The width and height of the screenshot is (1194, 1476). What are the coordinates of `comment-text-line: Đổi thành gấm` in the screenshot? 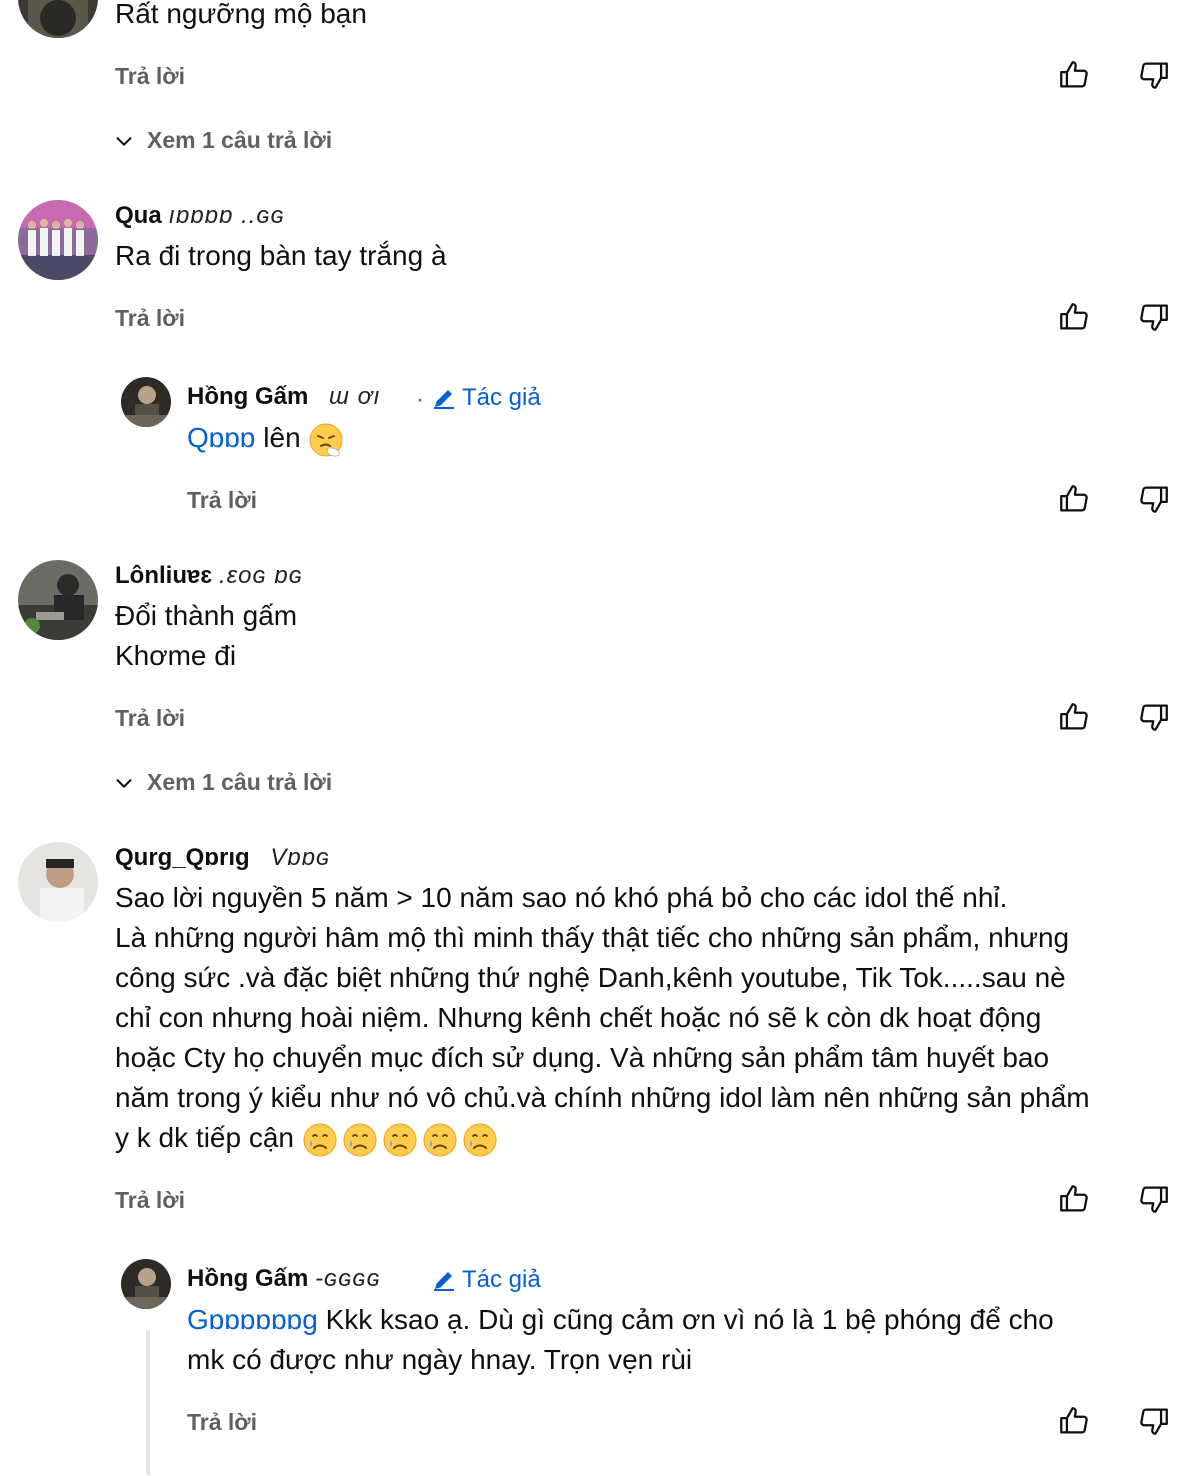 It's located at (206, 615).